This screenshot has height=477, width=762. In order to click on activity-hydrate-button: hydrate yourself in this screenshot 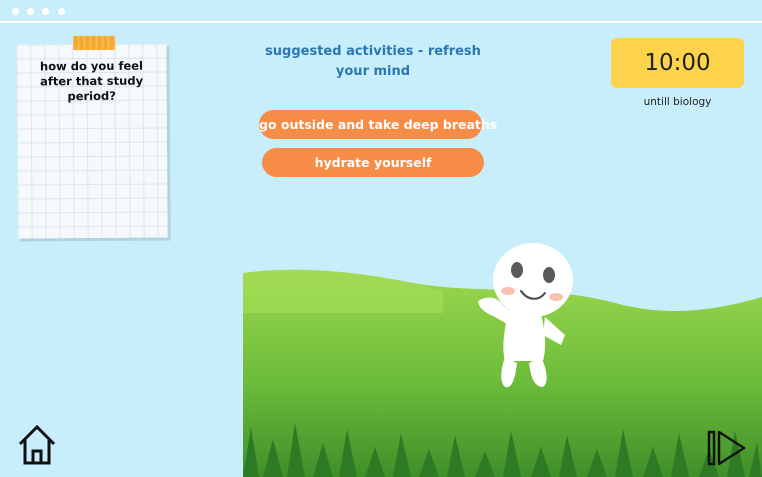, I will do `click(373, 162)`.